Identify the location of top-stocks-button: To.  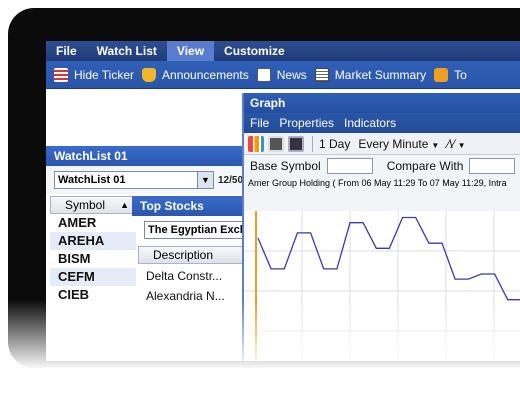
(450, 74).